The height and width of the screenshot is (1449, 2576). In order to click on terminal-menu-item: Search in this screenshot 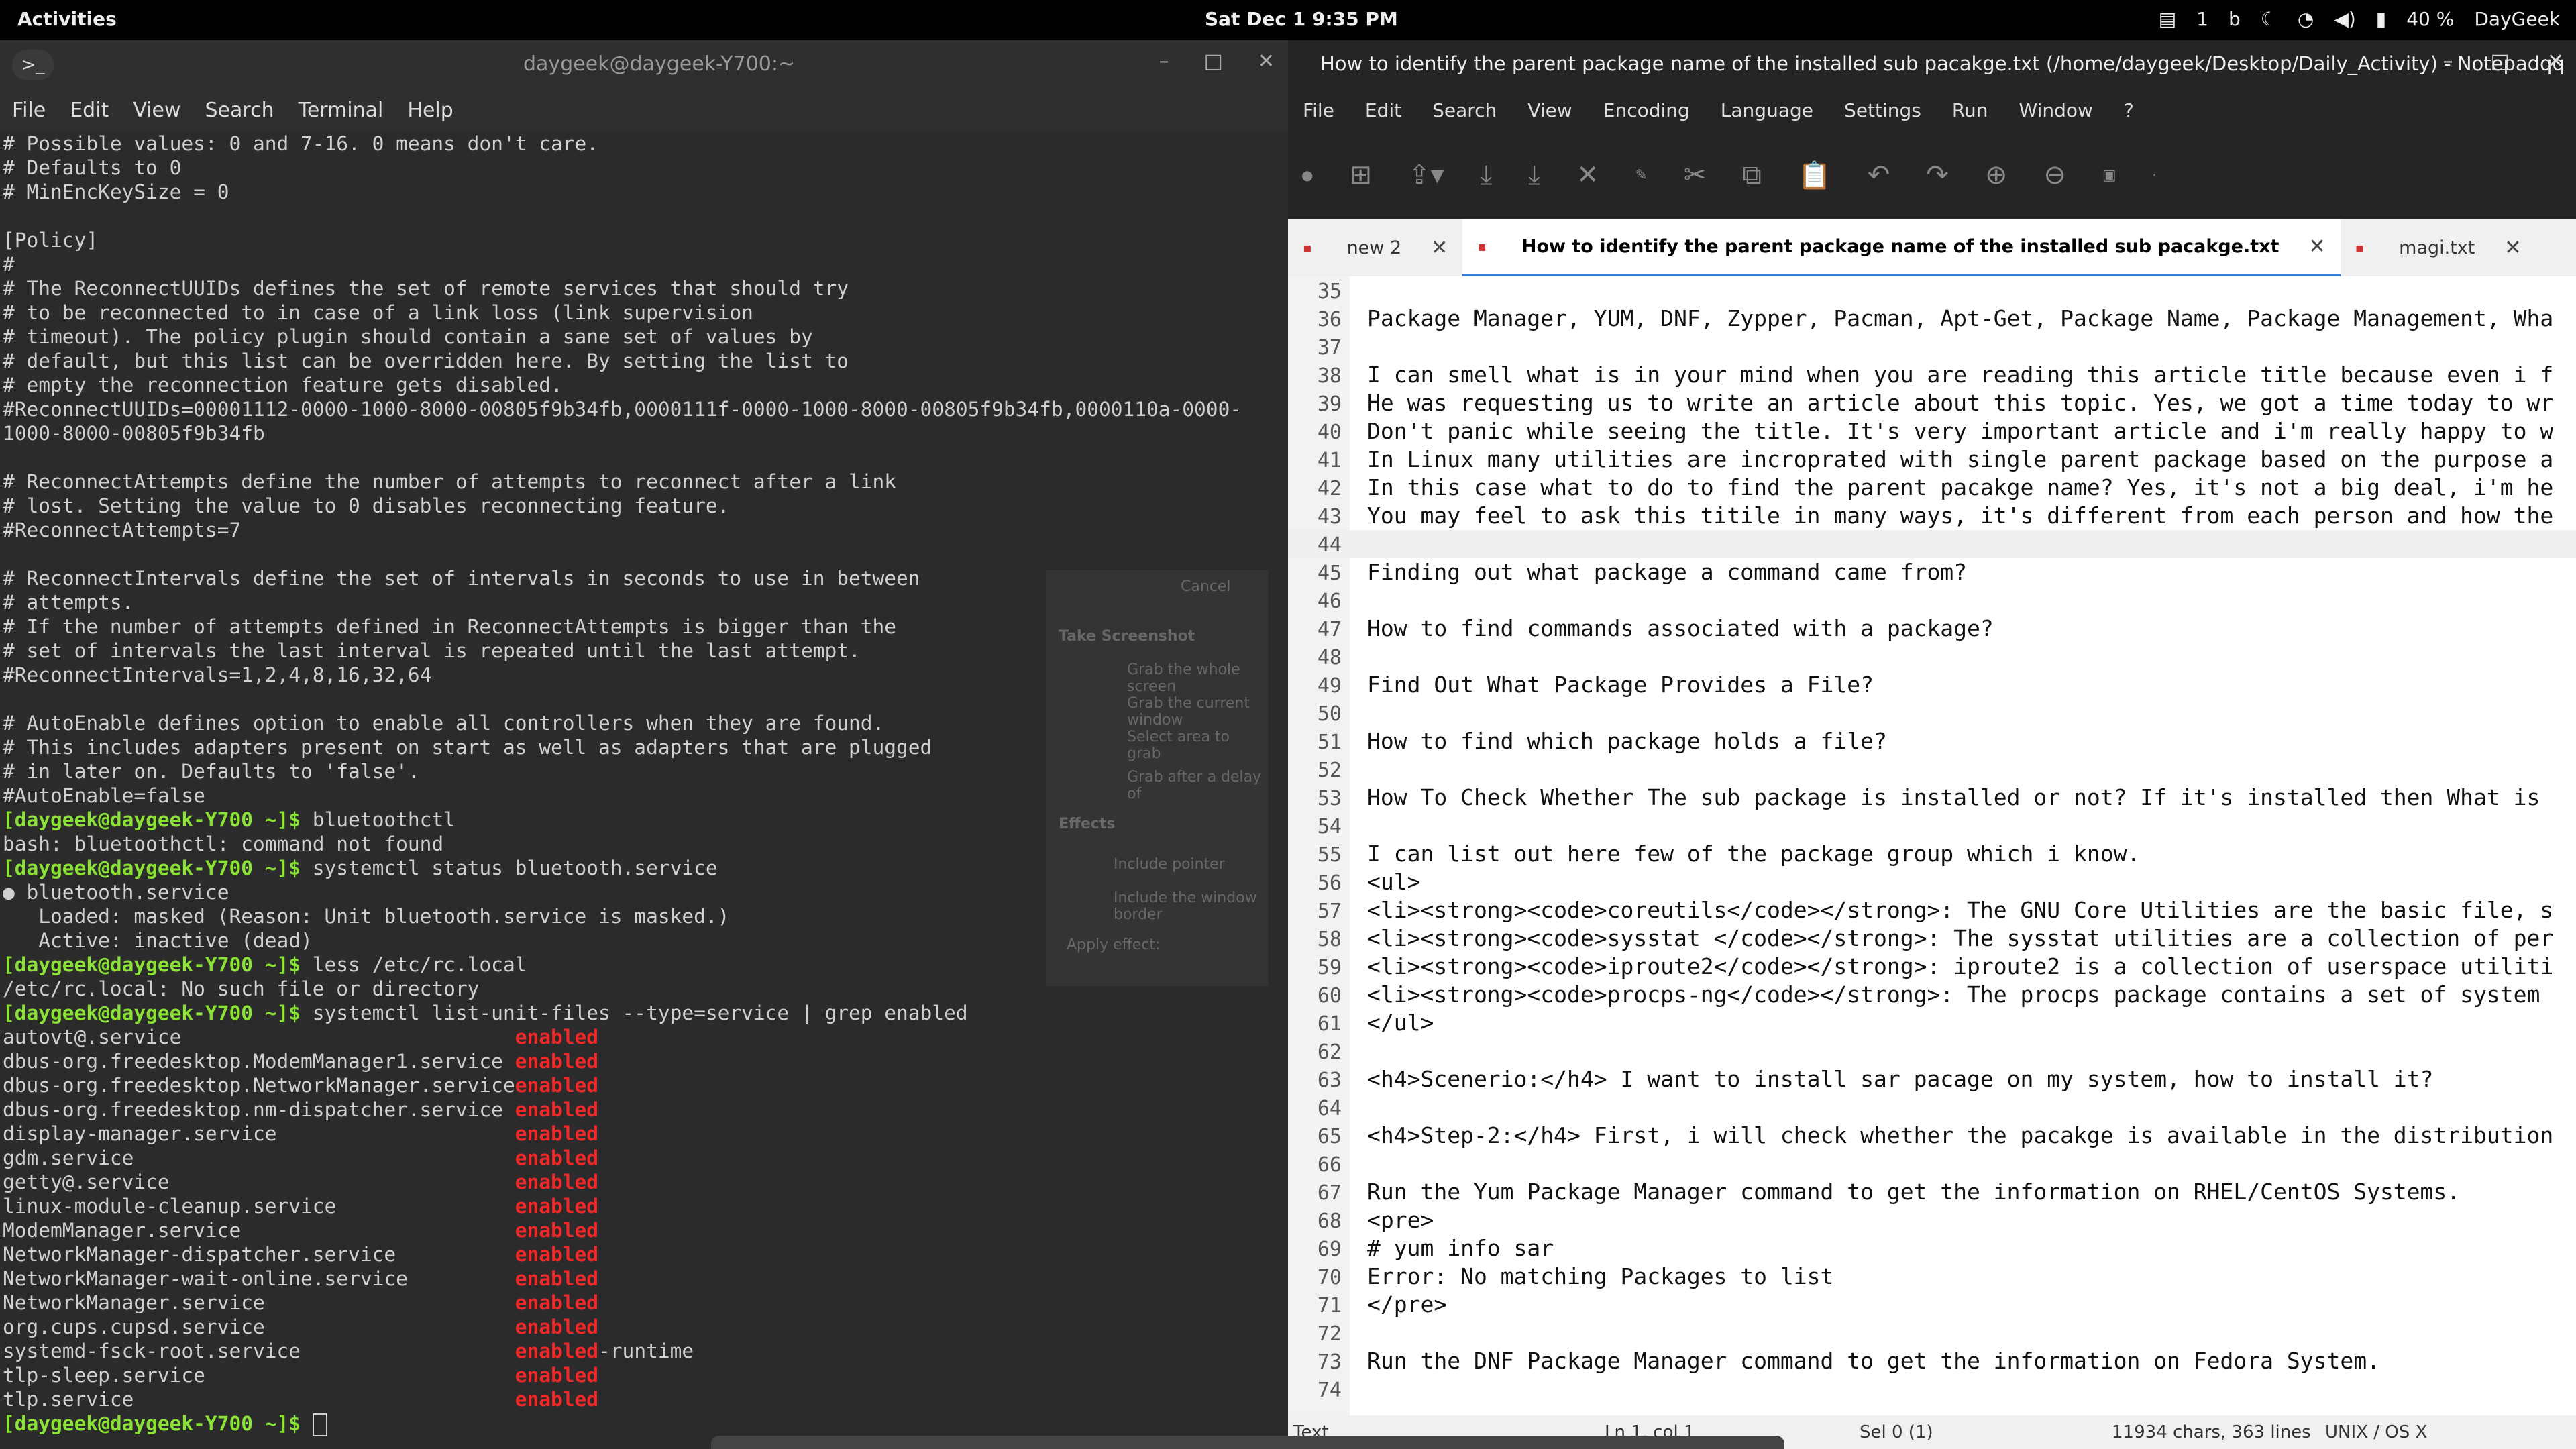, I will do `click(239, 110)`.